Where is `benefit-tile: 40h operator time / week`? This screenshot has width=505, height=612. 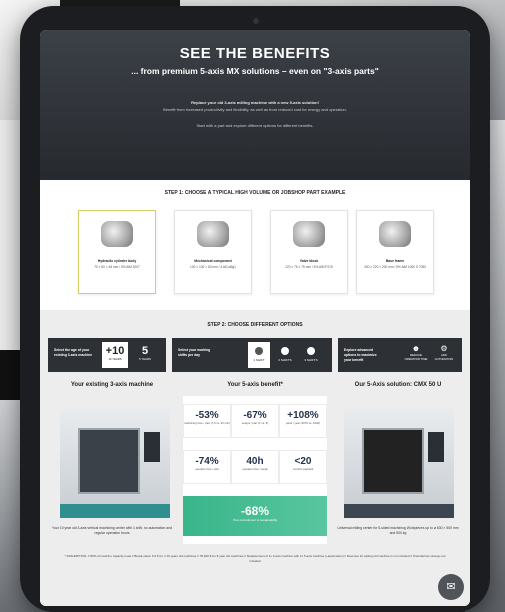 benefit-tile: 40h operator time / week is located at coordinates (255, 467).